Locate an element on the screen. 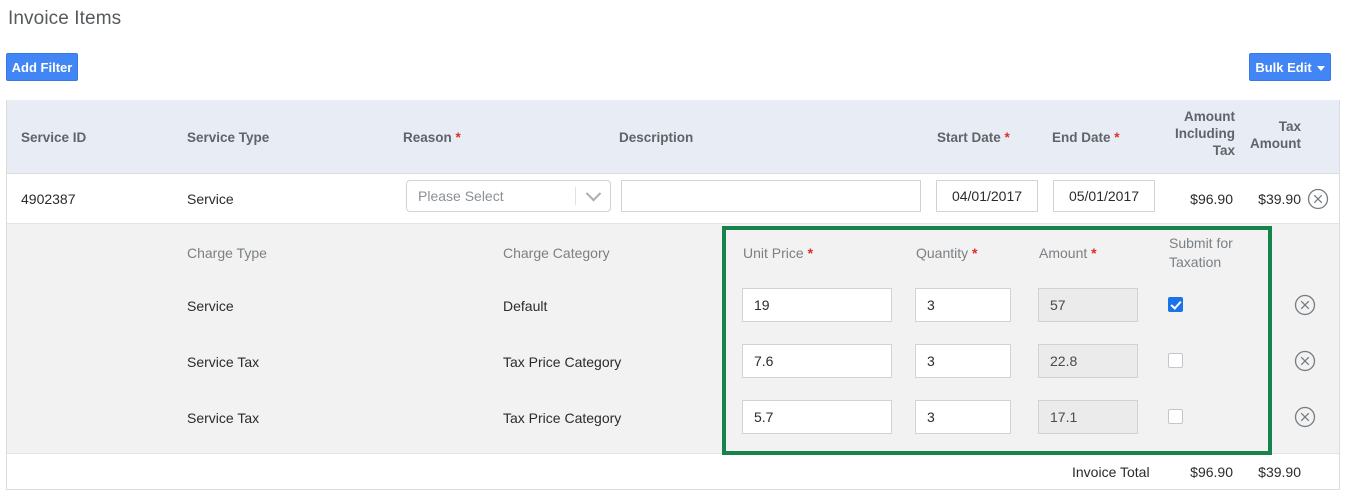 This screenshot has height=502, width=1347. invoice-total-tax-amount: $39.90 is located at coordinates (1279, 472).